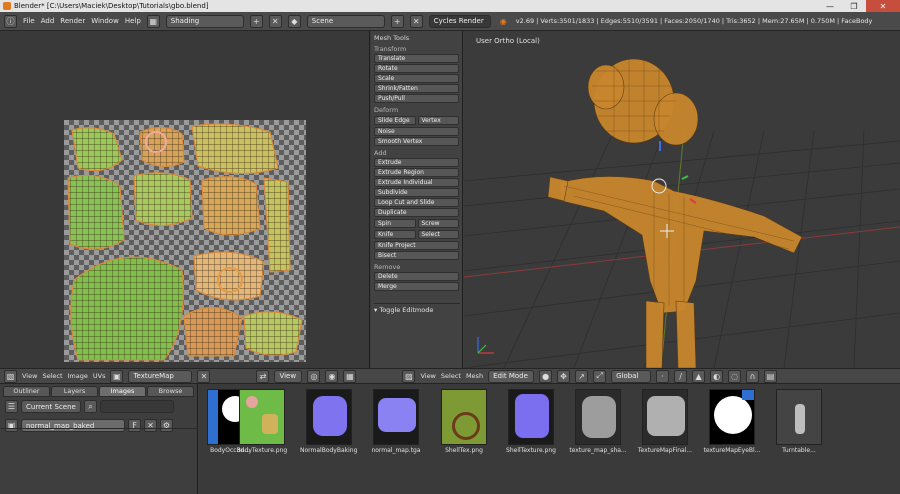 This screenshot has width=900, height=494. Describe the element at coordinates (72, 21) in the screenshot. I see `menu-render: Render` at that location.